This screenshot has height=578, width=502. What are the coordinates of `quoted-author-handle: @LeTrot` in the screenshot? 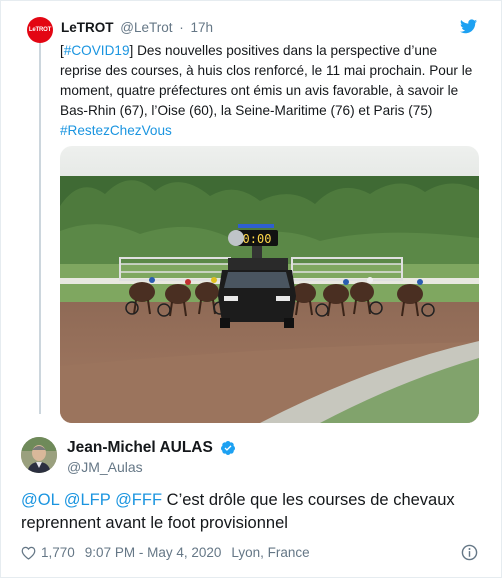 It's located at (146, 27).